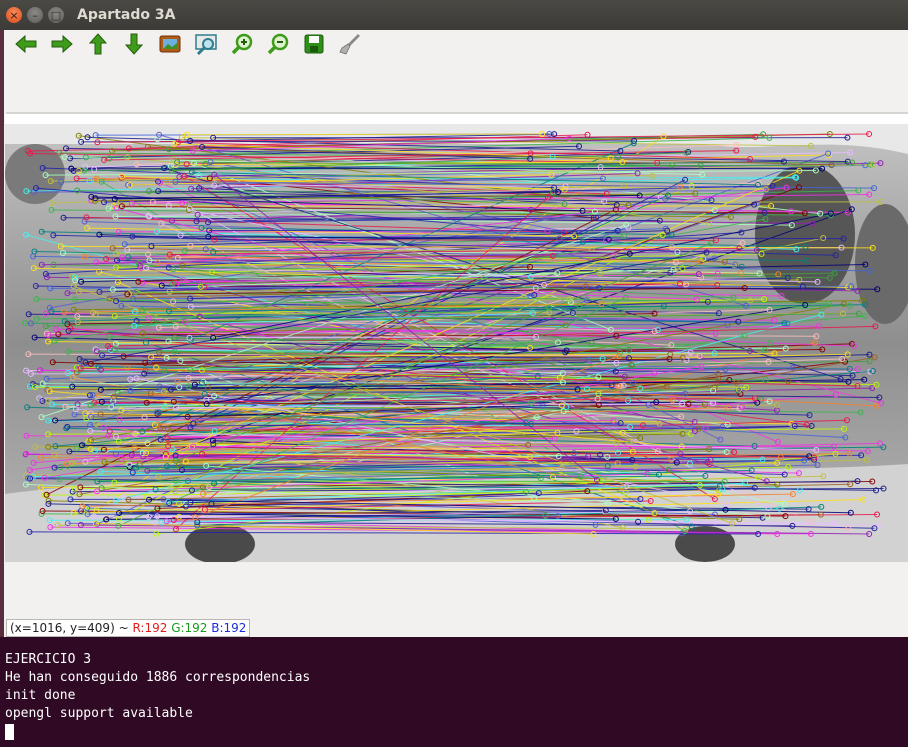  I want to click on window-title: Apartado 3A, so click(126, 15).